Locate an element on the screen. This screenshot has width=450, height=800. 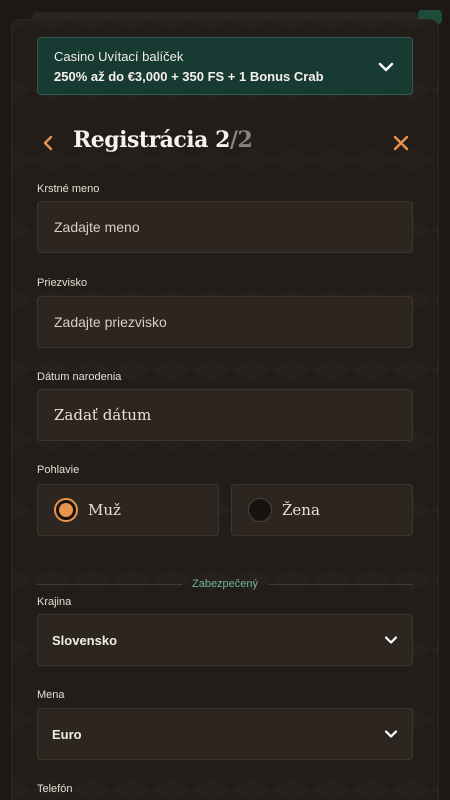
gender-option-female: Žena is located at coordinates (322, 510).